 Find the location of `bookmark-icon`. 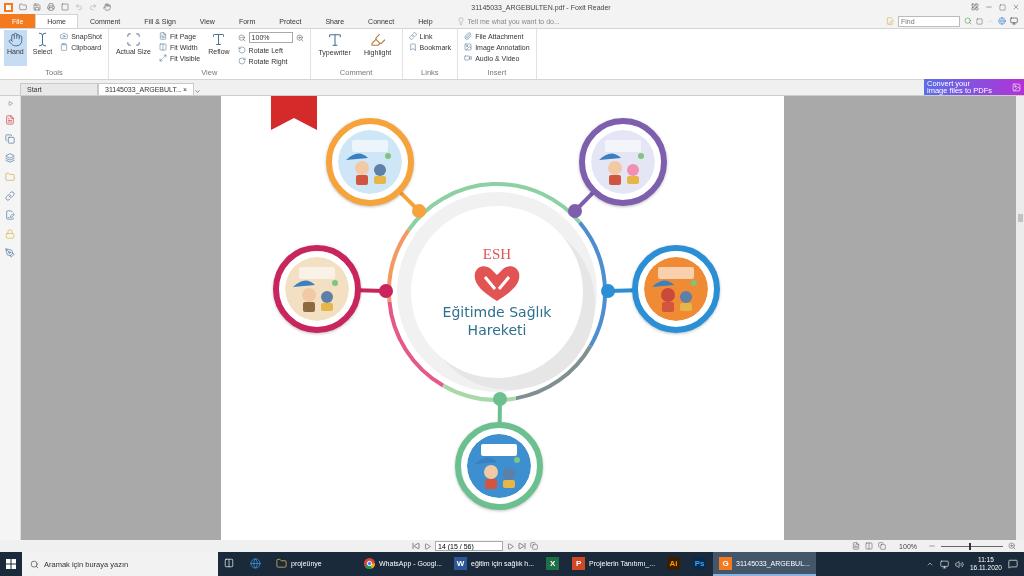

bookmark-icon is located at coordinates (412, 47).